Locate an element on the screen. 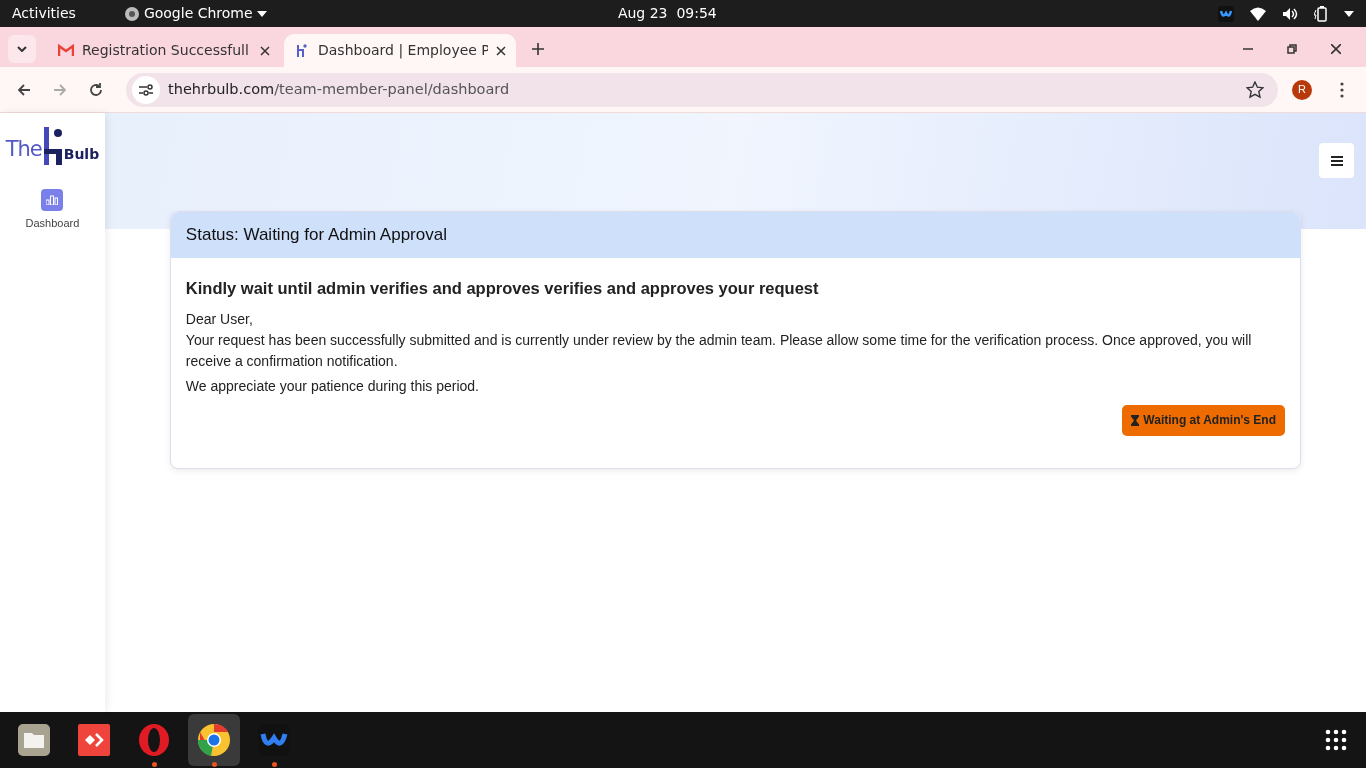 The width and height of the screenshot is (1366, 768). webex-icon is located at coordinates (1226, 13).